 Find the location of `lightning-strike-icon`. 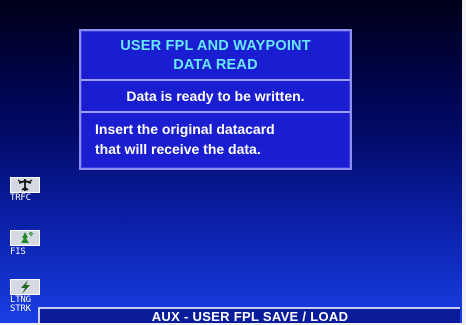

lightning-strike-icon is located at coordinates (25, 287).